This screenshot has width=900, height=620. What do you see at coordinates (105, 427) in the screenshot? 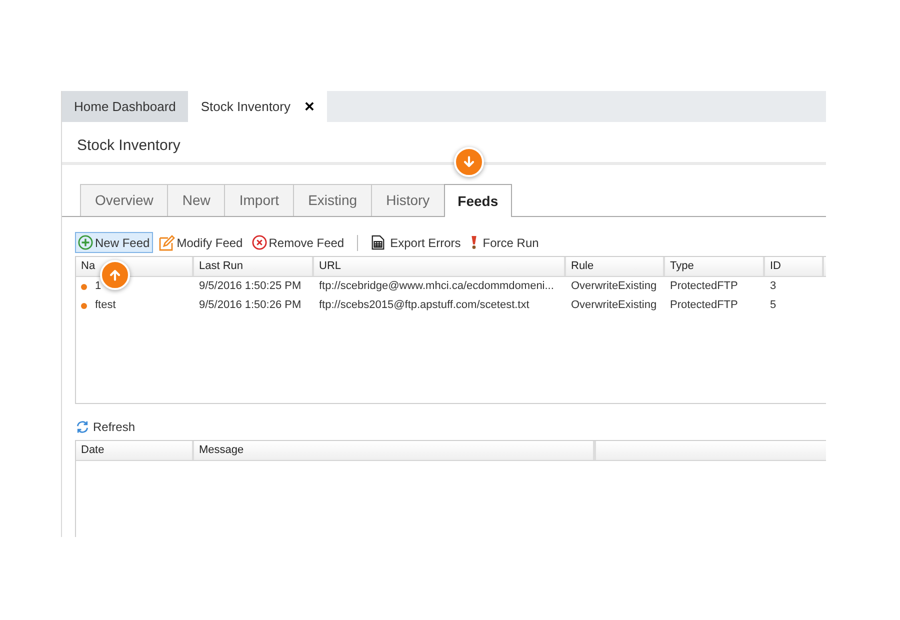
I see `refresh-button: Refresh` at bounding box center [105, 427].